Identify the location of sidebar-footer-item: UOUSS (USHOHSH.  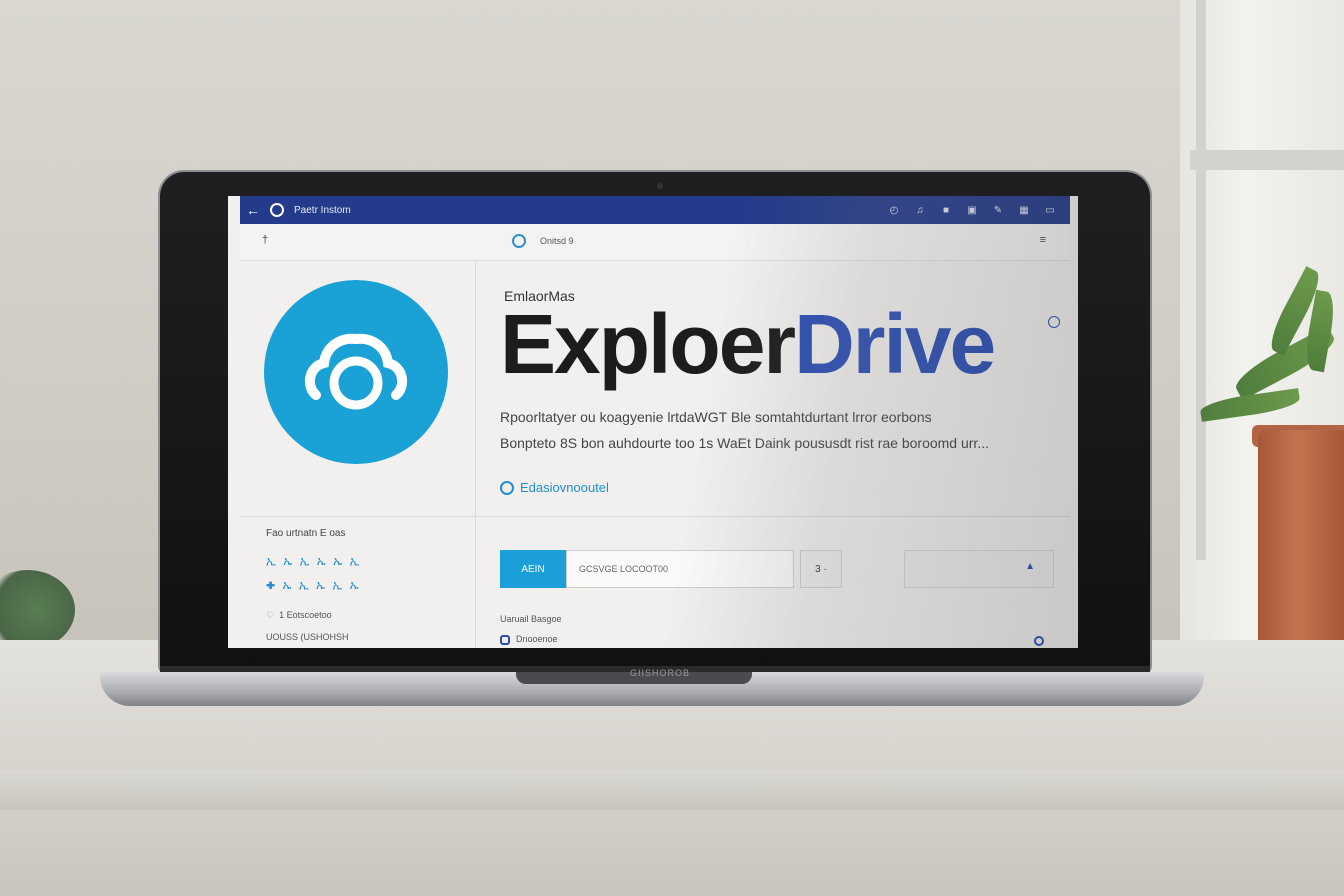
(307, 637).